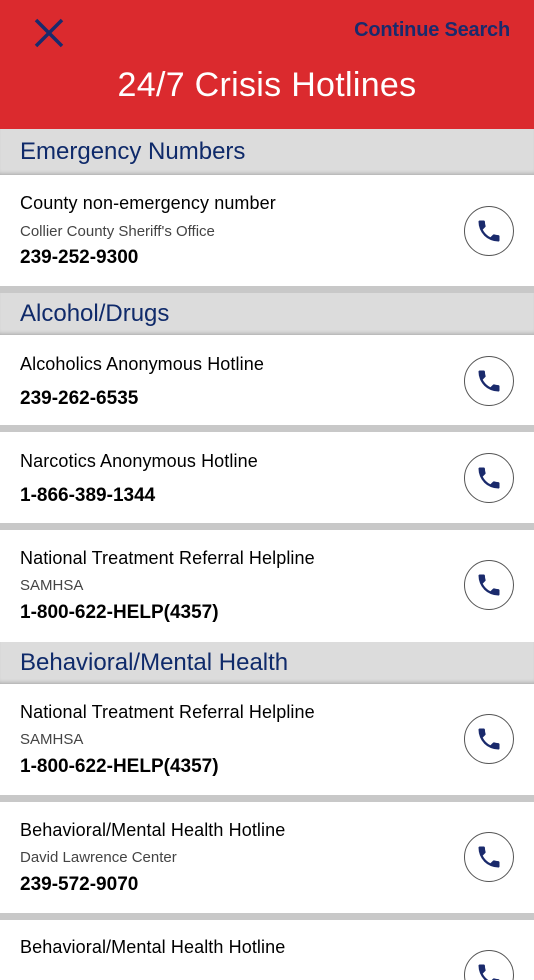 Image resolution: width=534 pixels, height=980 pixels. I want to click on hotline-title: Narcotics Anonymous Hotline, so click(139, 461).